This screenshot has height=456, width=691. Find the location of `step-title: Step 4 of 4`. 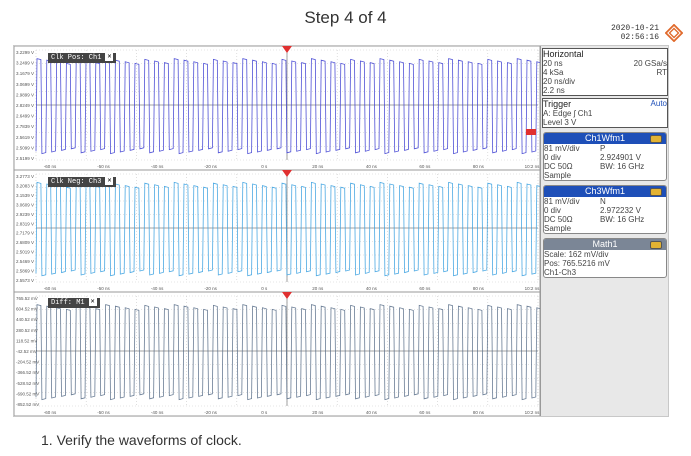

step-title: Step 4 of 4 is located at coordinates (345, 17).